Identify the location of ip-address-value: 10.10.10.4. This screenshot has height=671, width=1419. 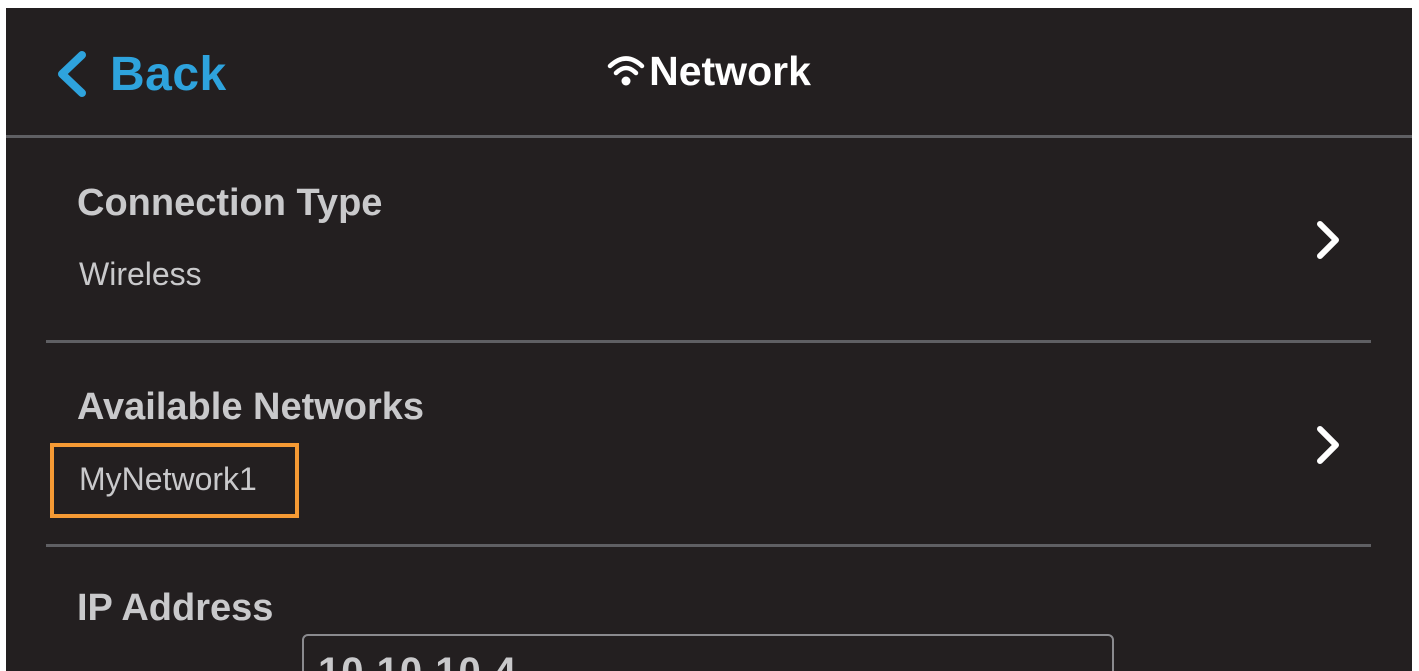
(417, 660).